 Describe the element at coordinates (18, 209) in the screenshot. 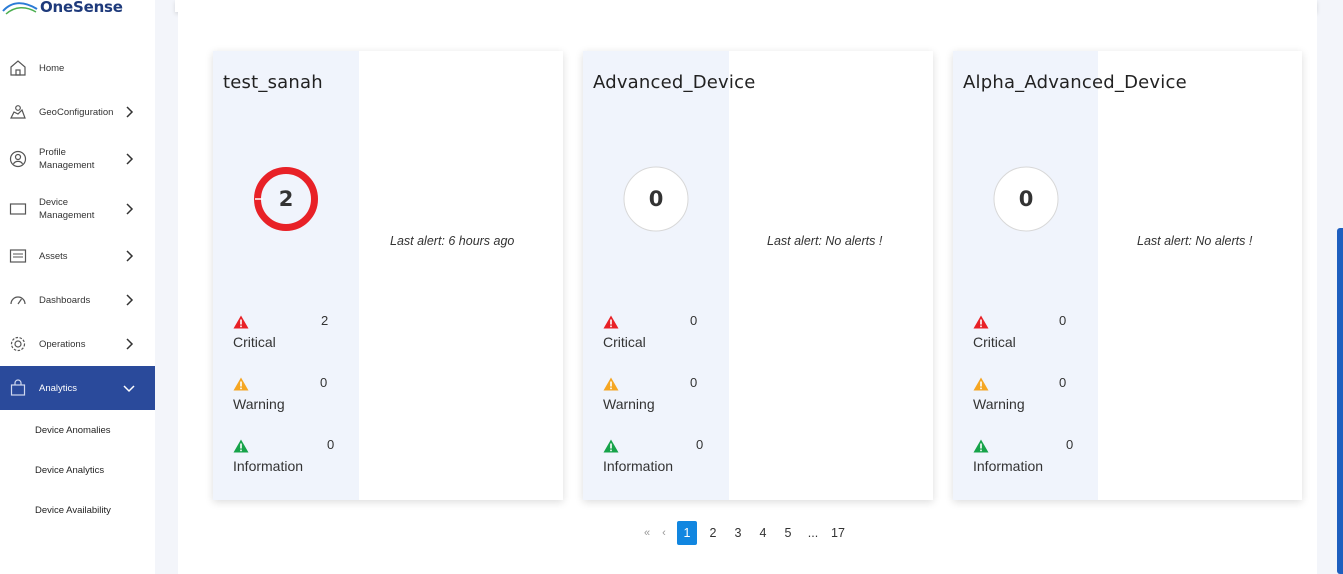

I see `monitor-icon` at that location.